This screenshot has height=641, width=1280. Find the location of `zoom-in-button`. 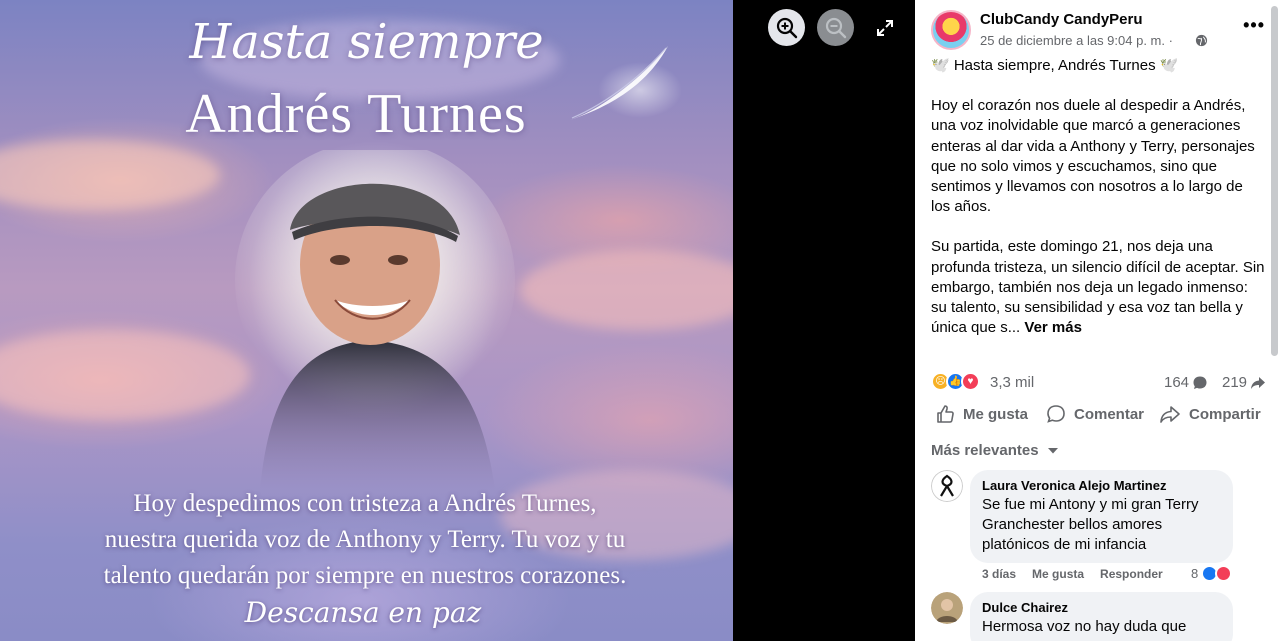

zoom-in-button is located at coordinates (786, 27).